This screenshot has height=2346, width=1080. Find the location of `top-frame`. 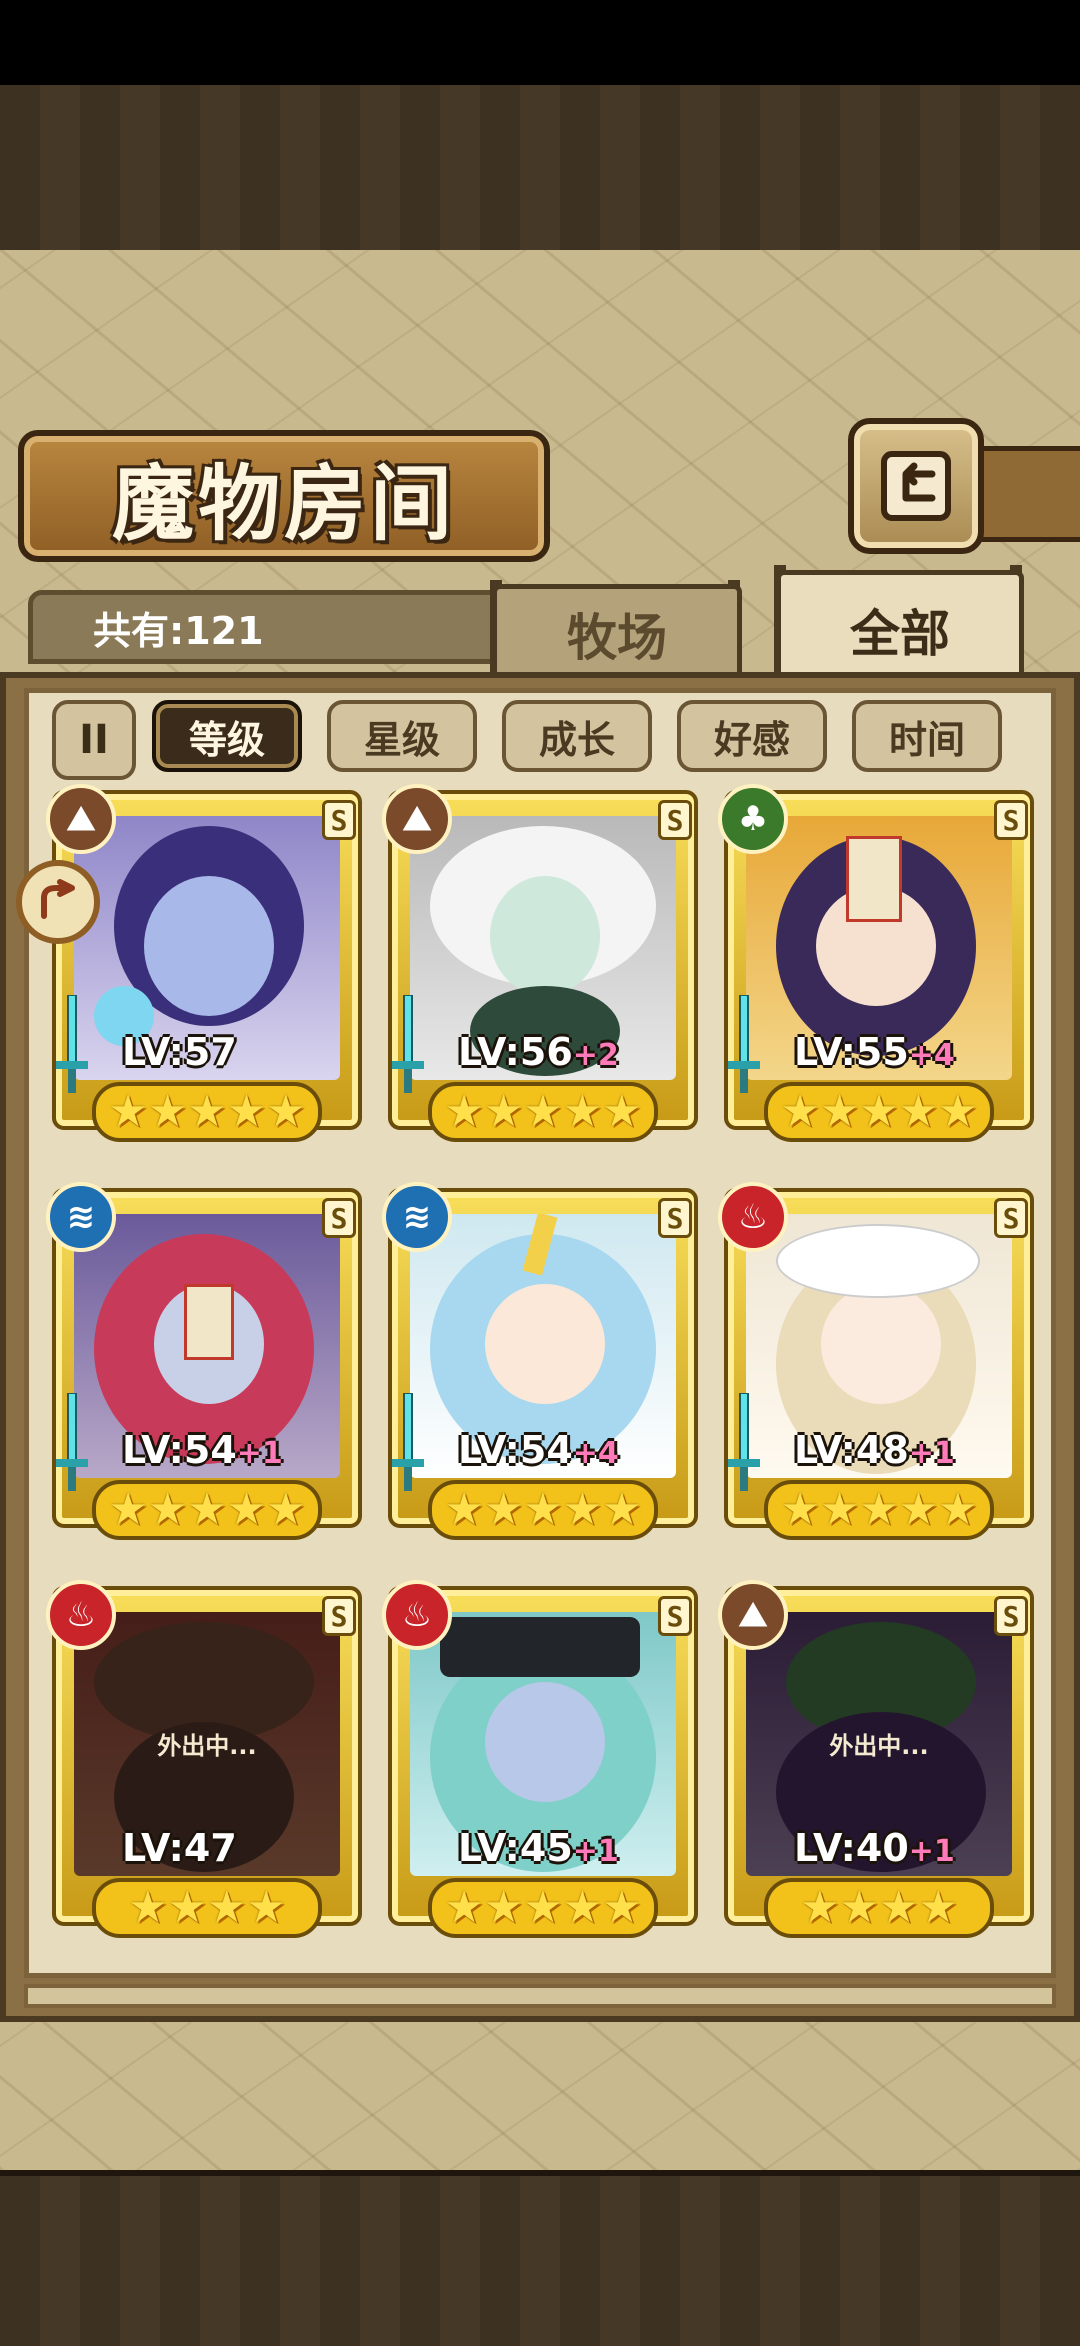

top-frame is located at coordinates (540, 170).